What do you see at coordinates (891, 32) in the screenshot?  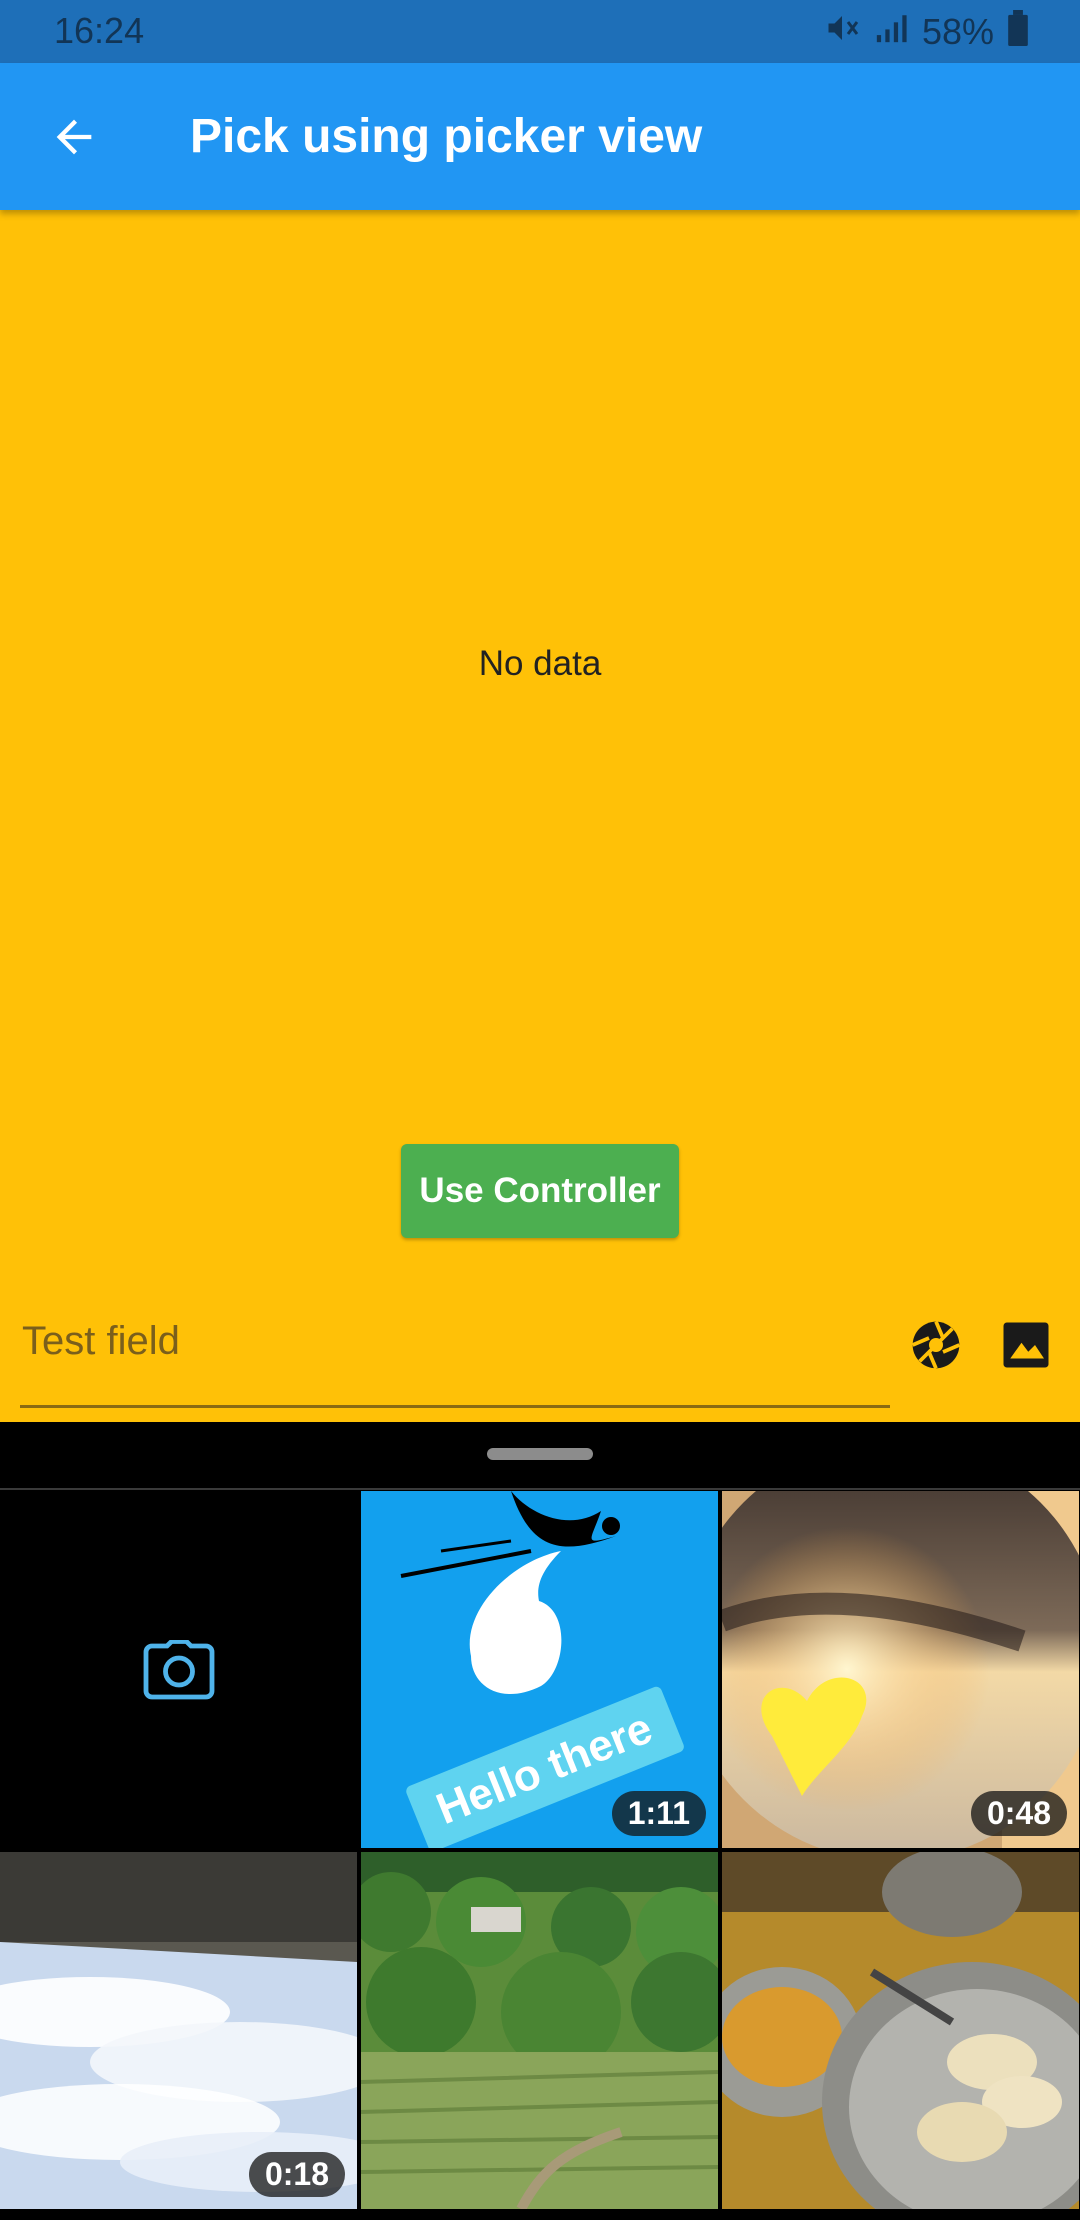 I see `signal-icon` at bounding box center [891, 32].